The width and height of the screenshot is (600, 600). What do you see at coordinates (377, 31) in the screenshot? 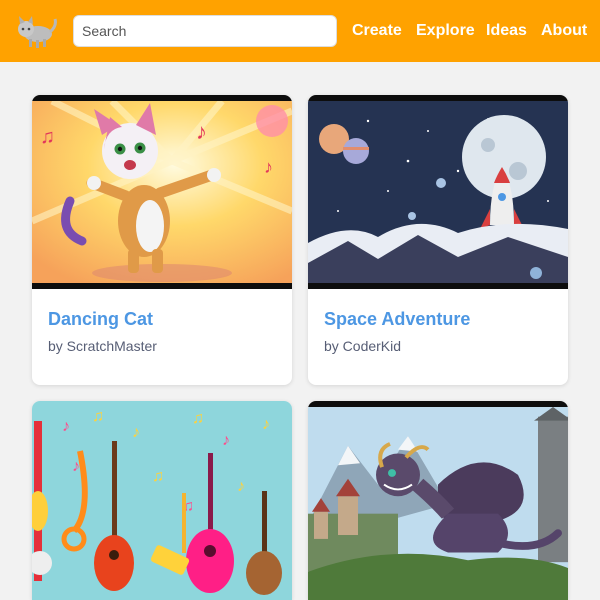
I see `nav-create: Create` at bounding box center [377, 31].